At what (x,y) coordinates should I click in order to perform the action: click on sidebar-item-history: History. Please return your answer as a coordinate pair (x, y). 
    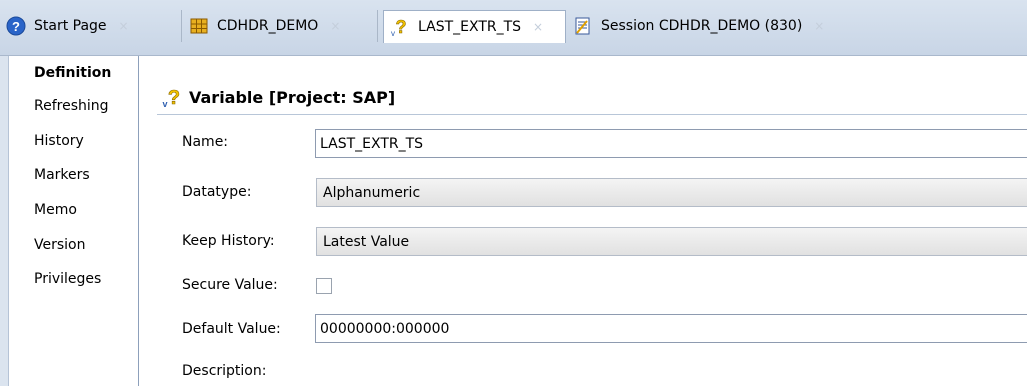
    Looking at the image, I should click on (59, 141).